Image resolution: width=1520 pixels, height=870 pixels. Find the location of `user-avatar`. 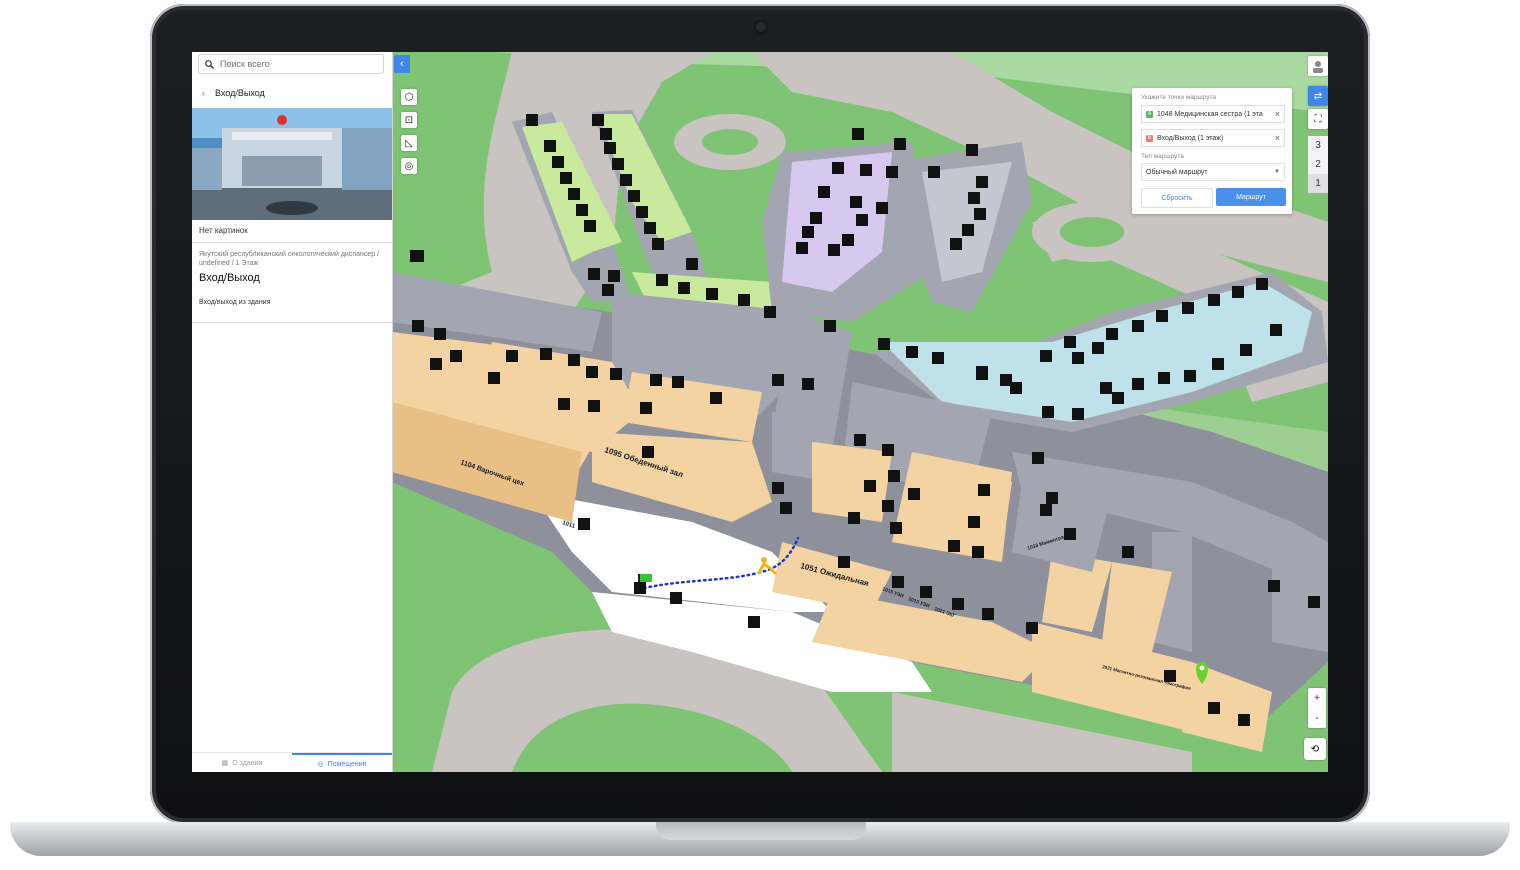

user-avatar is located at coordinates (1318, 66).